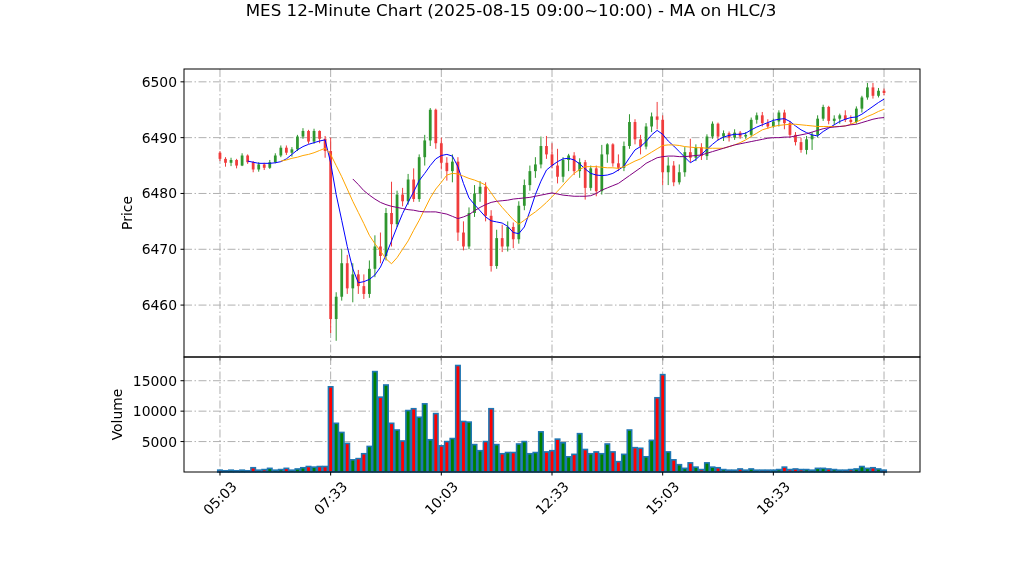  What do you see at coordinates (159, 305) in the screenshot?
I see `y-tick-label: 6460` at bounding box center [159, 305].